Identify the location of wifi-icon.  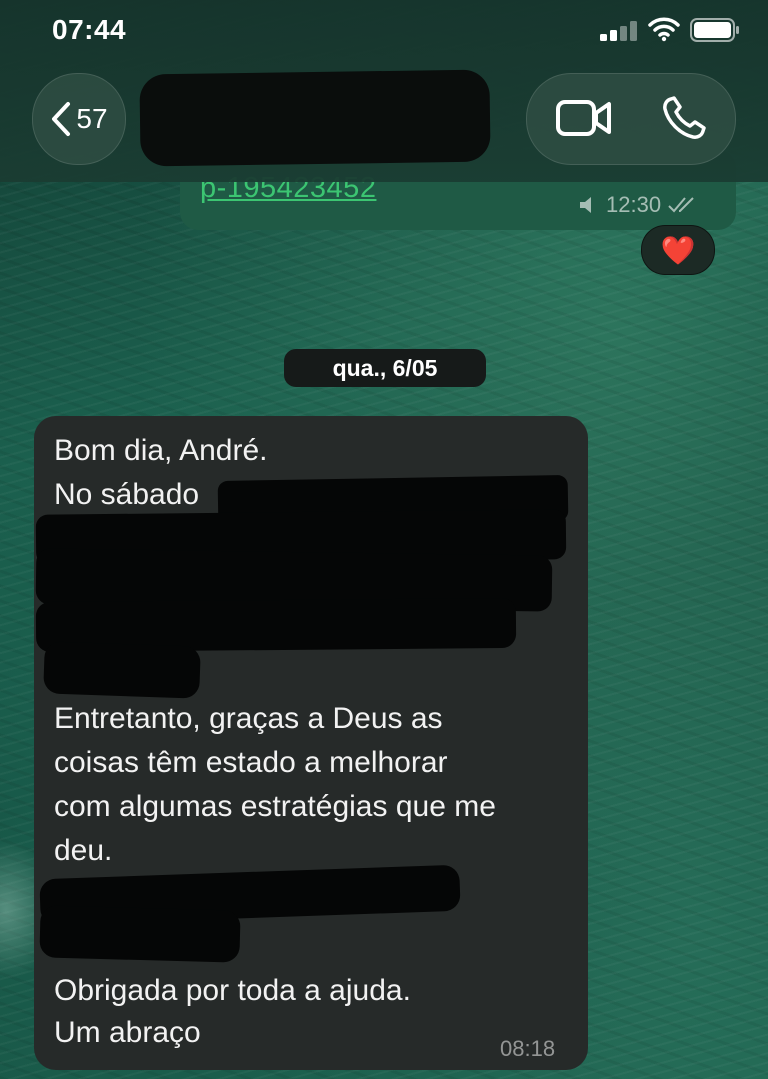
(664, 29).